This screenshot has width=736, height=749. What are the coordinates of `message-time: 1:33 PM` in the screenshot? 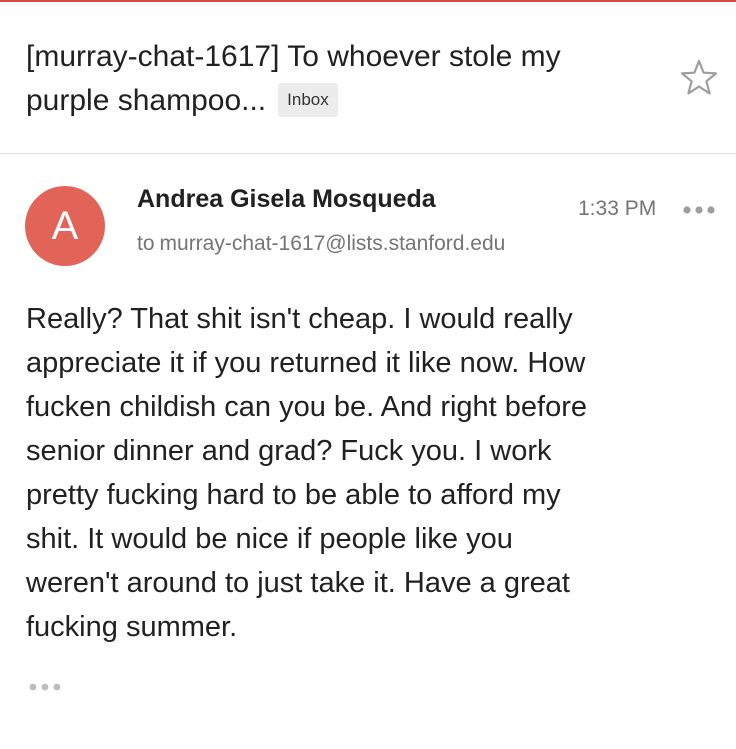 It's located at (617, 208).